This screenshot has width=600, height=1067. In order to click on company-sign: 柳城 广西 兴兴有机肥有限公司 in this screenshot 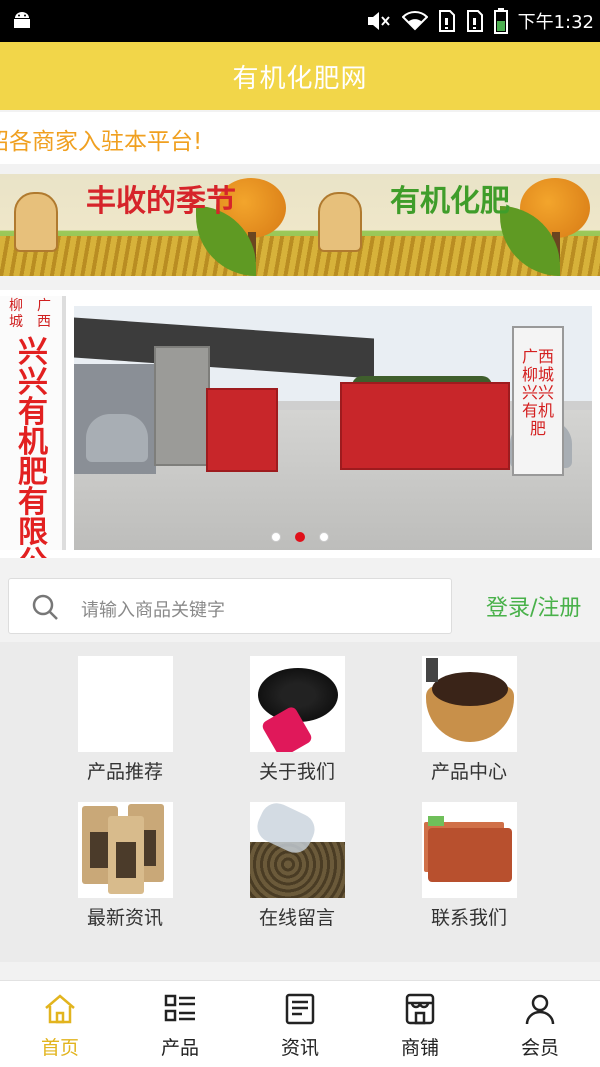, I will do `click(33, 427)`.